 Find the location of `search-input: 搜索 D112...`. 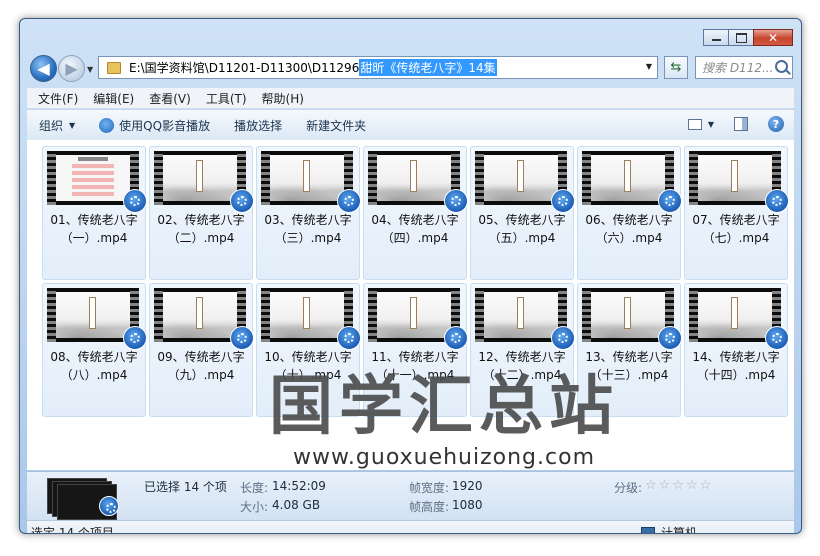

search-input: 搜索 D112... is located at coordinates (744, 67).